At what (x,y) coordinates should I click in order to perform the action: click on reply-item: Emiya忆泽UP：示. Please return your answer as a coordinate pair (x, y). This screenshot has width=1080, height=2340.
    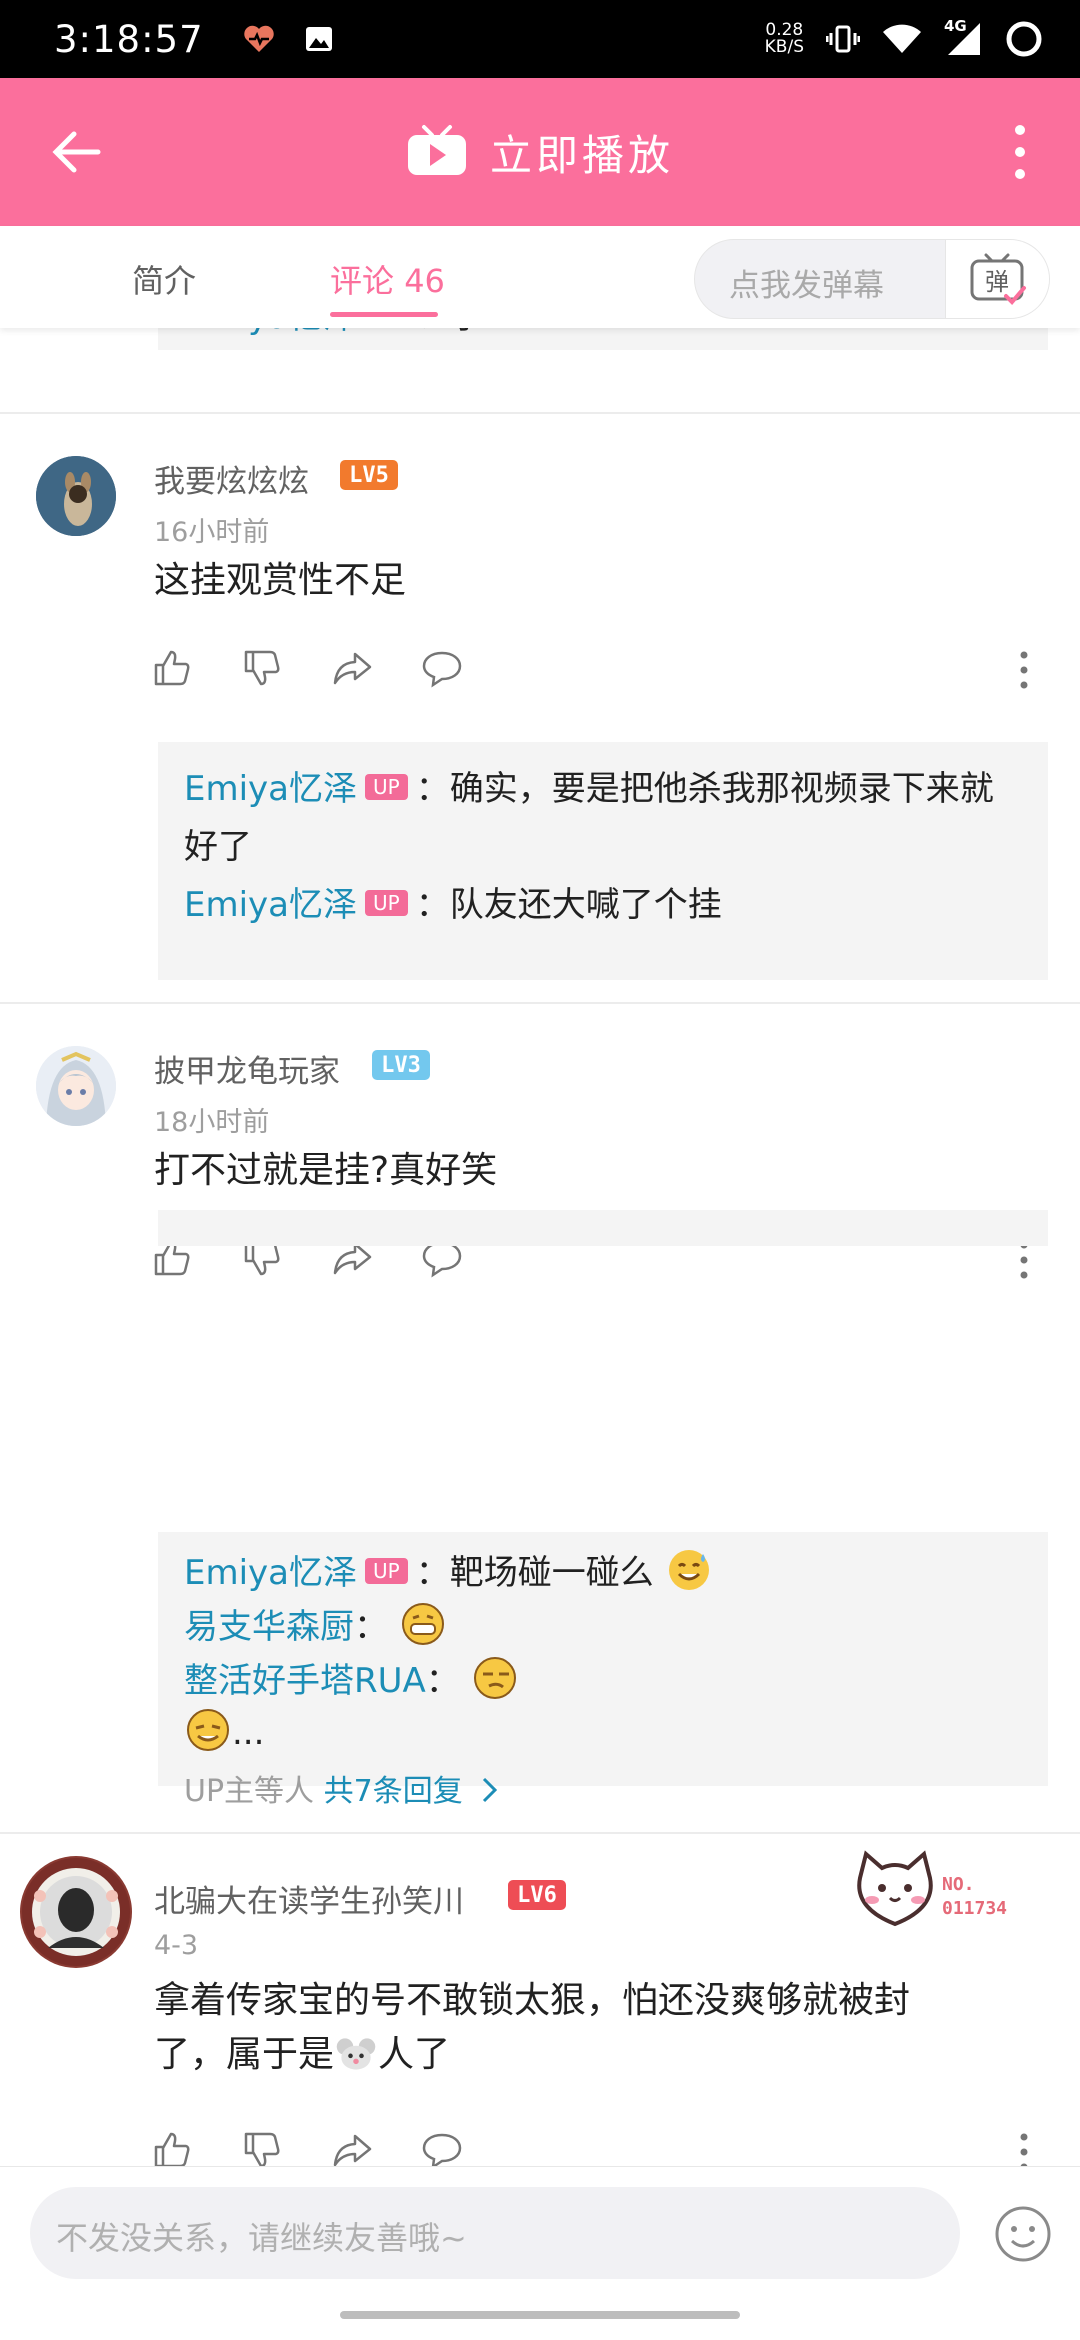
    Looking at the image, I should click on (603, 337).